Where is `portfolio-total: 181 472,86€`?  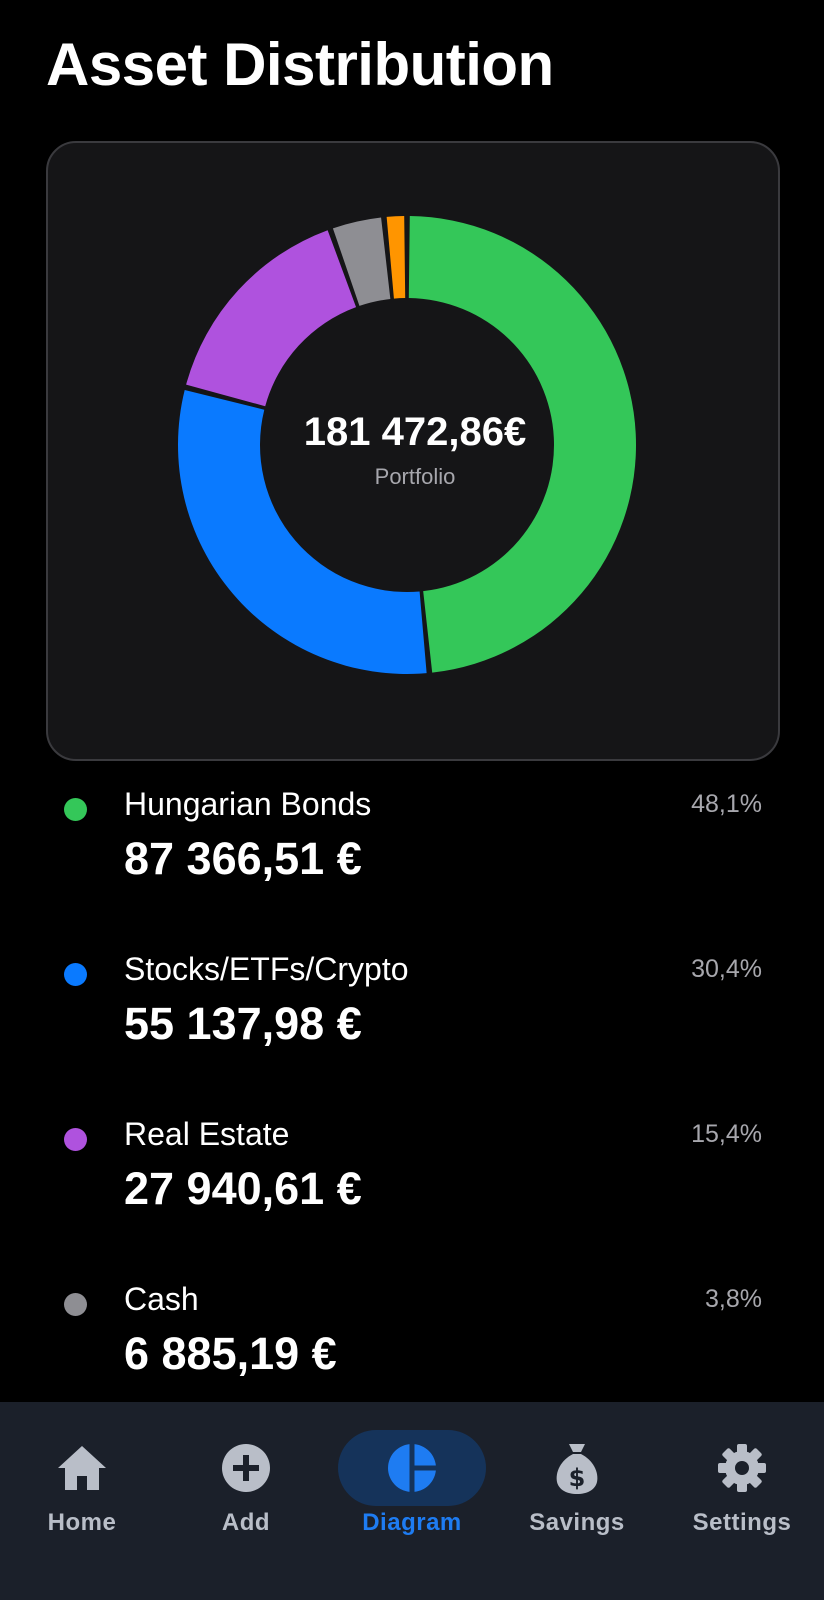 portfolio-total: 181 472,86€ is located at coordinates (415, 432).